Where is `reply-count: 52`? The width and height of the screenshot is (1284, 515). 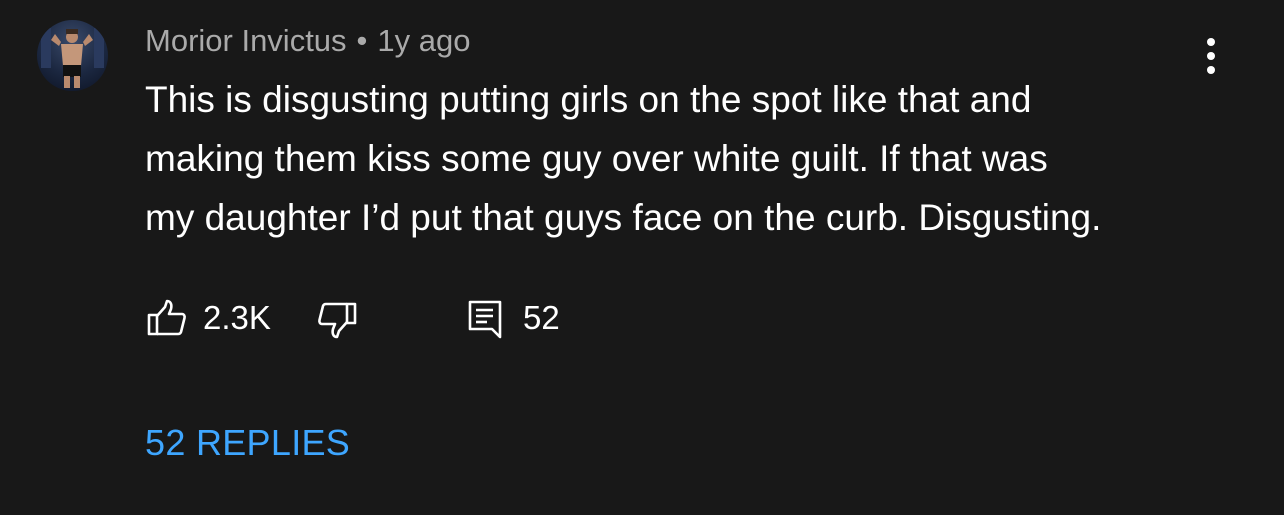
reply-count: 52 is located at coordinates (541, 317).